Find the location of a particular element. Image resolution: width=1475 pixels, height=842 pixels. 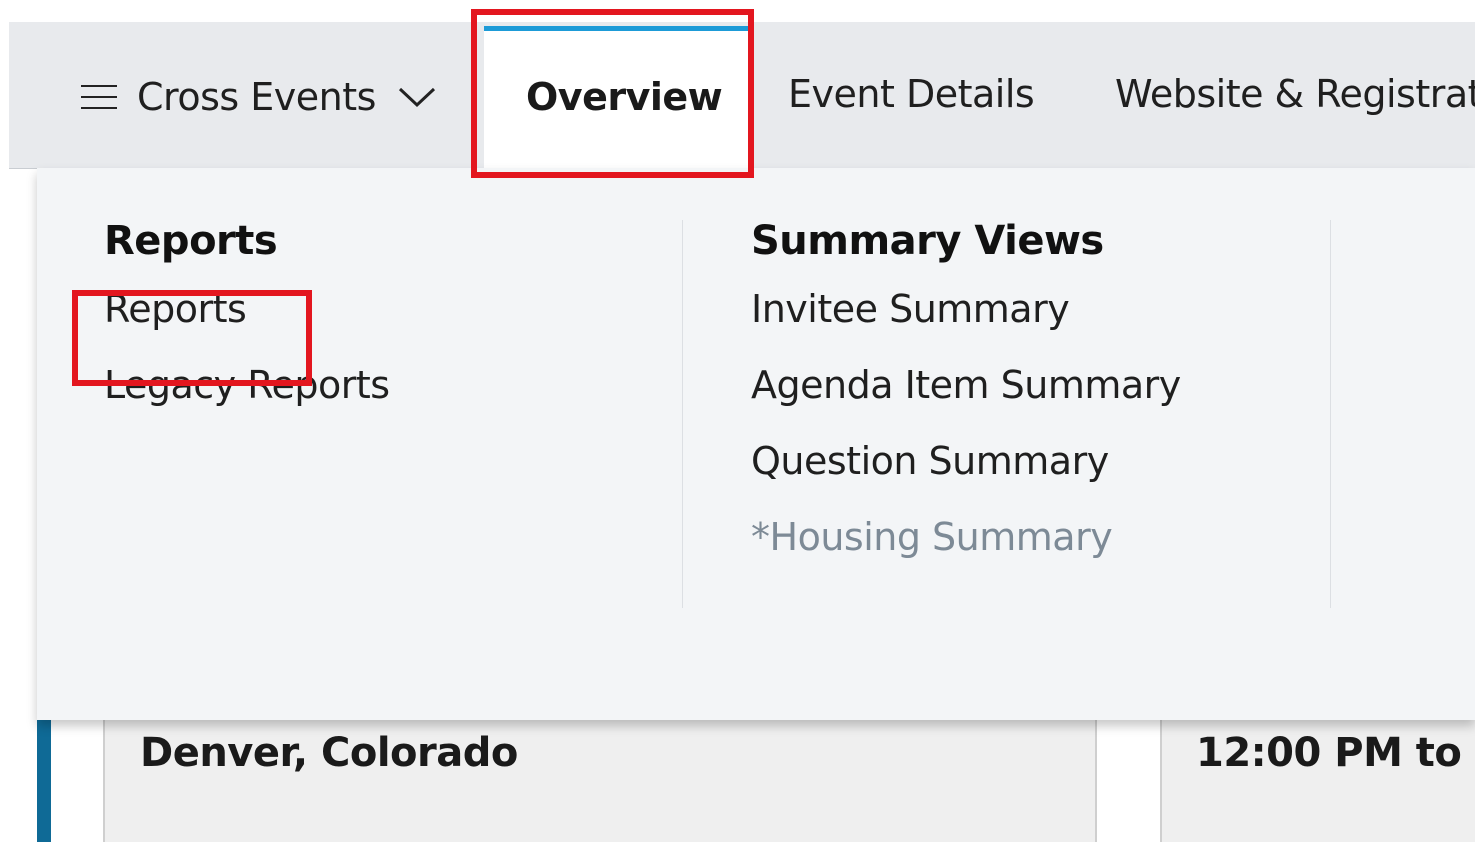

tab-overview: Overview is located at coordinates (616, 97).